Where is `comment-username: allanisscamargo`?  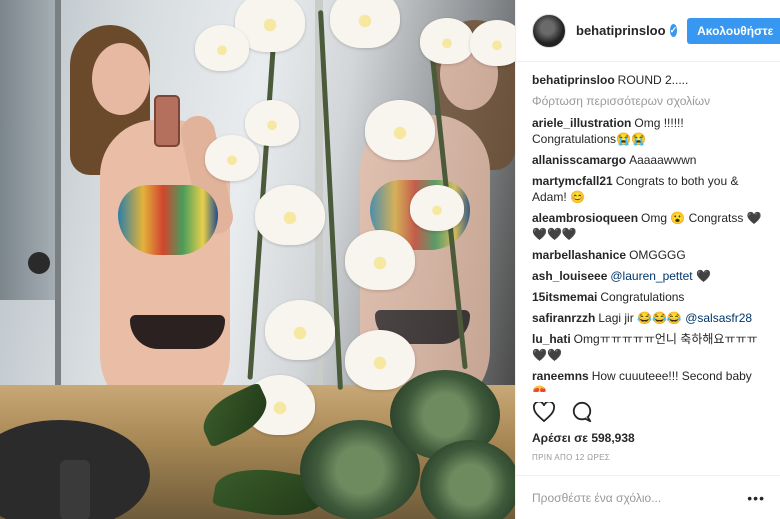 comment-username: allanisscamargo is located at coordinates (579, 160).